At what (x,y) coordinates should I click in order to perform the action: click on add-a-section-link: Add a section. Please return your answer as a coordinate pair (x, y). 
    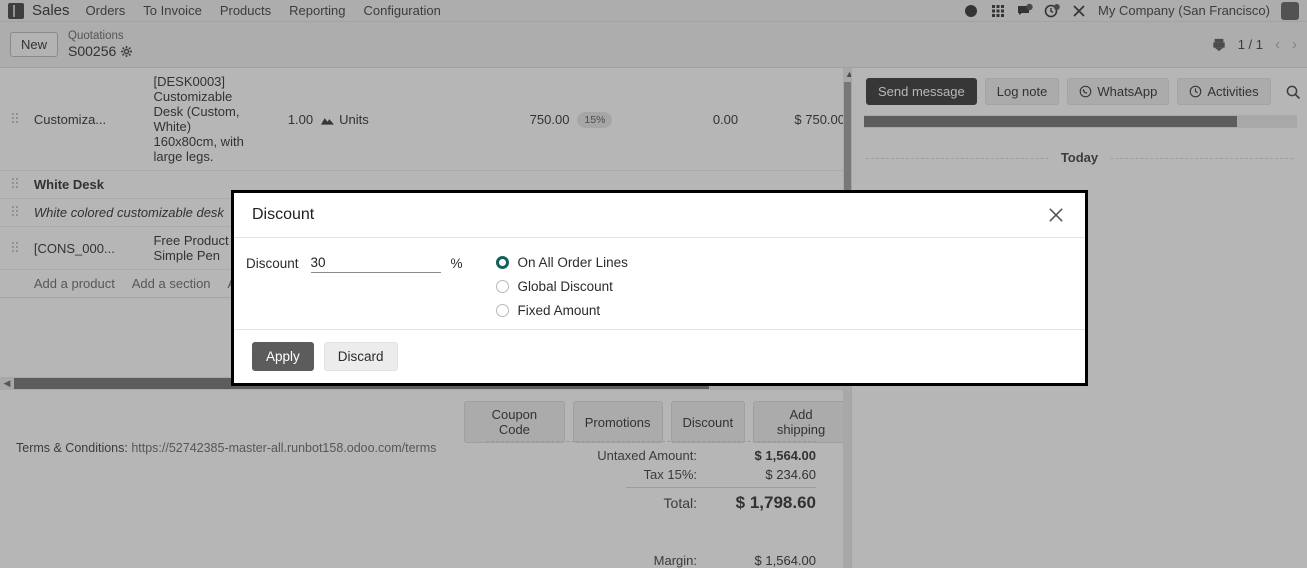
    Looking at the image, I should click on (171, 283).